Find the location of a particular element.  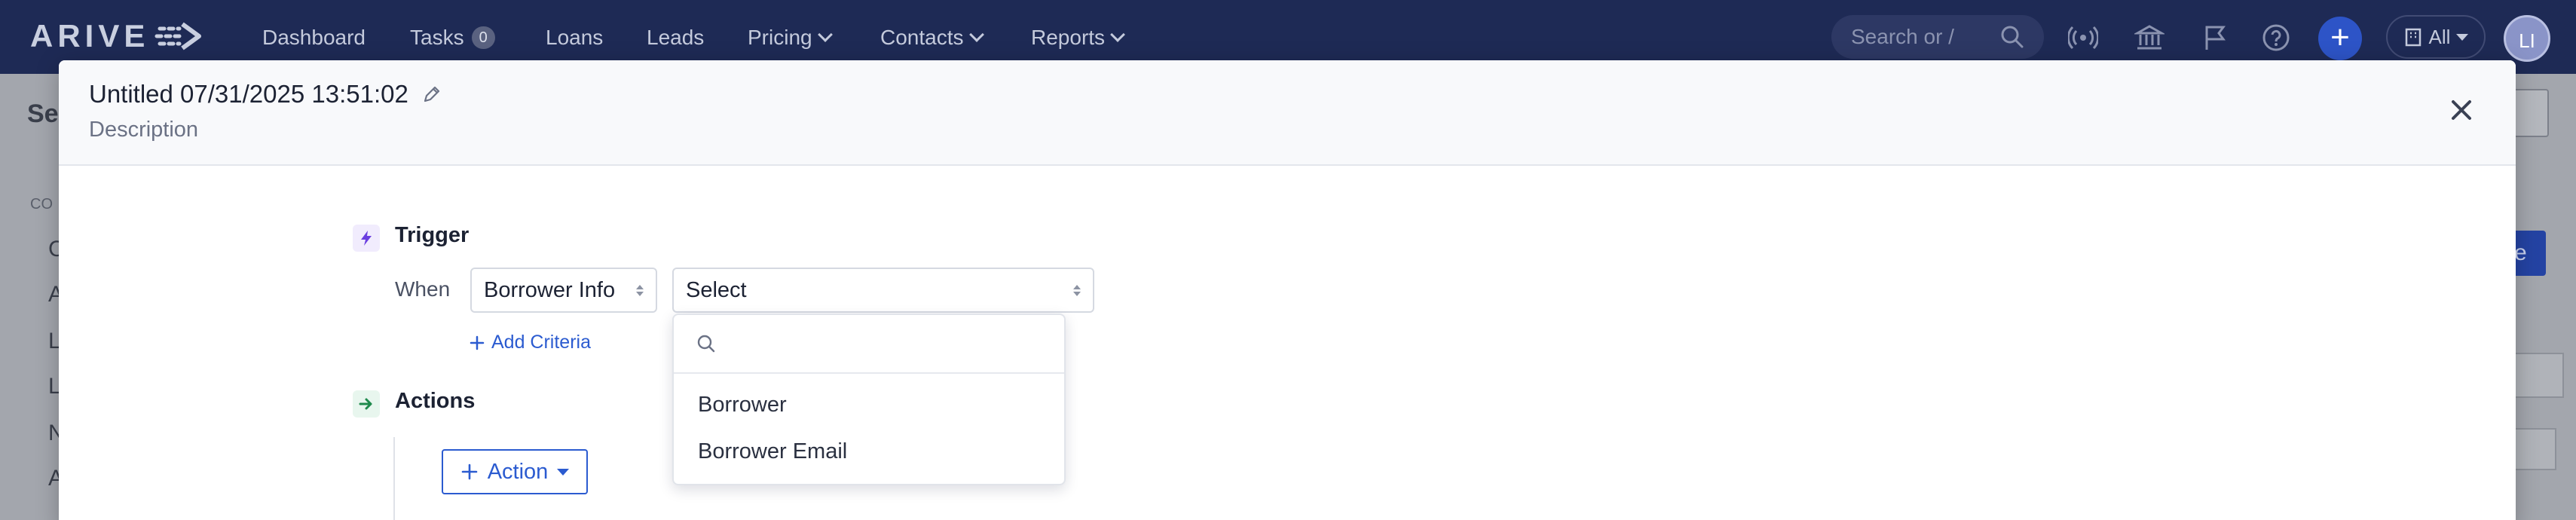

logo-text: ARIVE is located at coordinates (90, 36).